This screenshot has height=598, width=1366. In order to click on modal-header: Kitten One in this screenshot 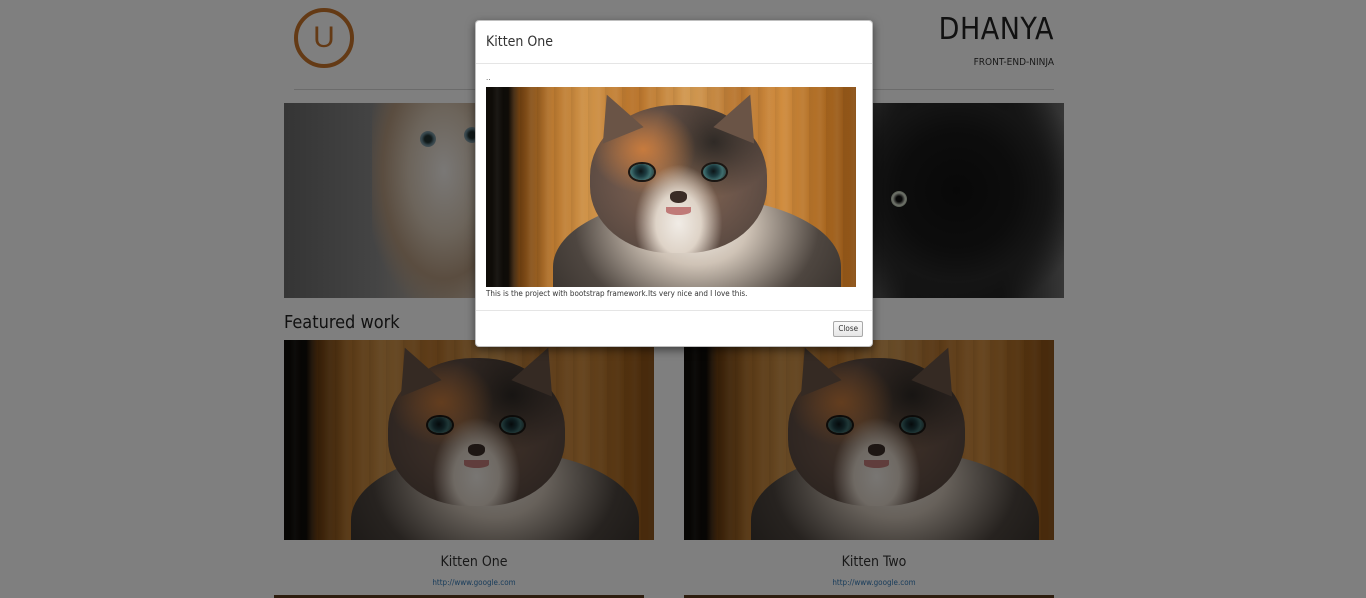, I will do `click(674, 42)`.